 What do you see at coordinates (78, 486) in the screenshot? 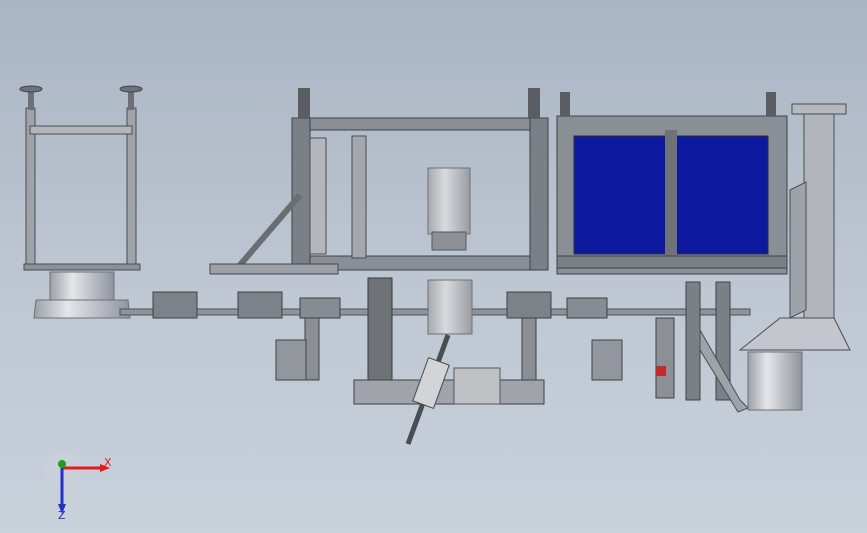
I see `orientation-triad: X Z` at bounding box center [78, 486].